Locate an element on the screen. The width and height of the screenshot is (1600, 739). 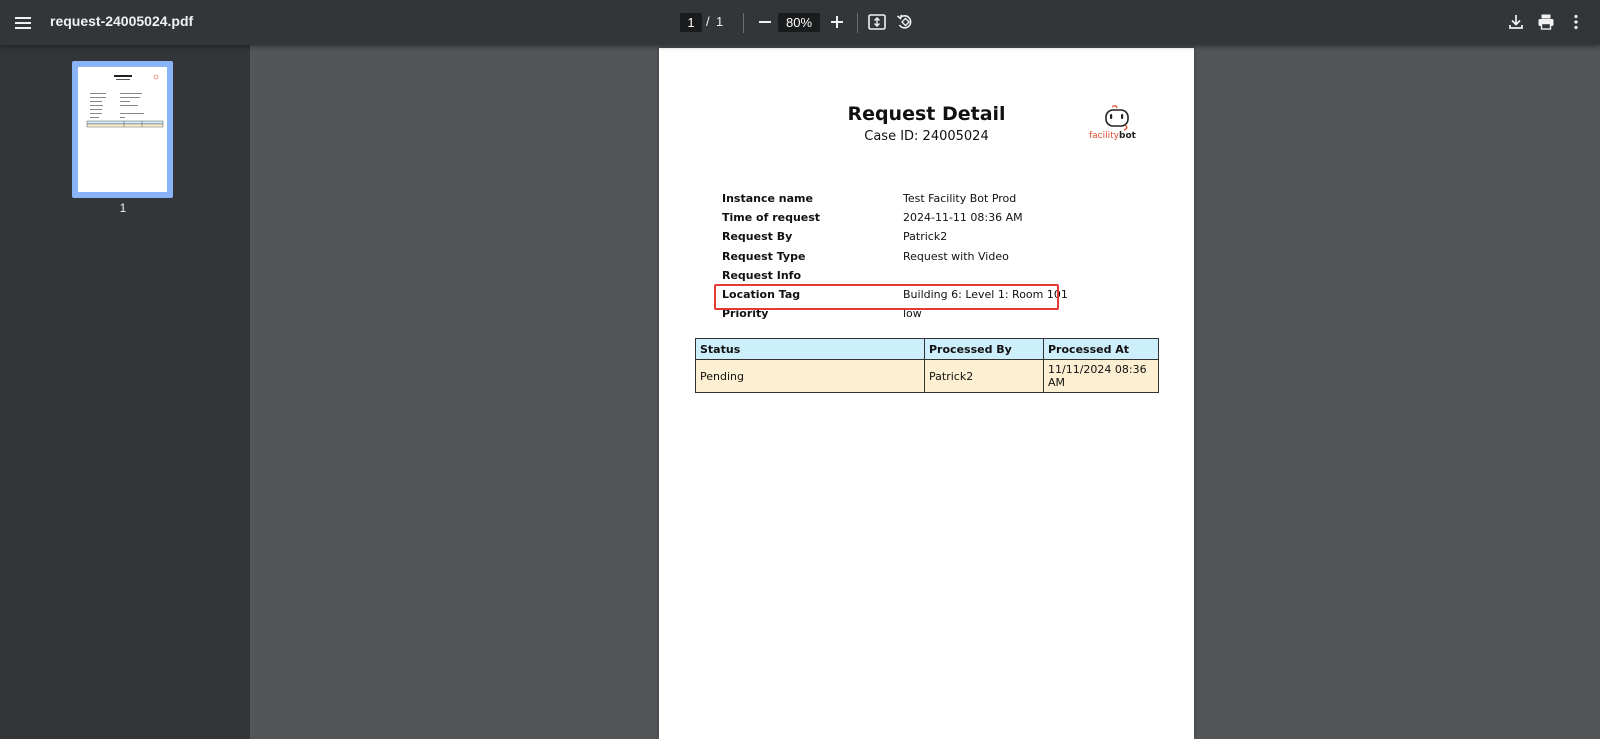
page-number-input: 1 is located at coordinates (691, 22).